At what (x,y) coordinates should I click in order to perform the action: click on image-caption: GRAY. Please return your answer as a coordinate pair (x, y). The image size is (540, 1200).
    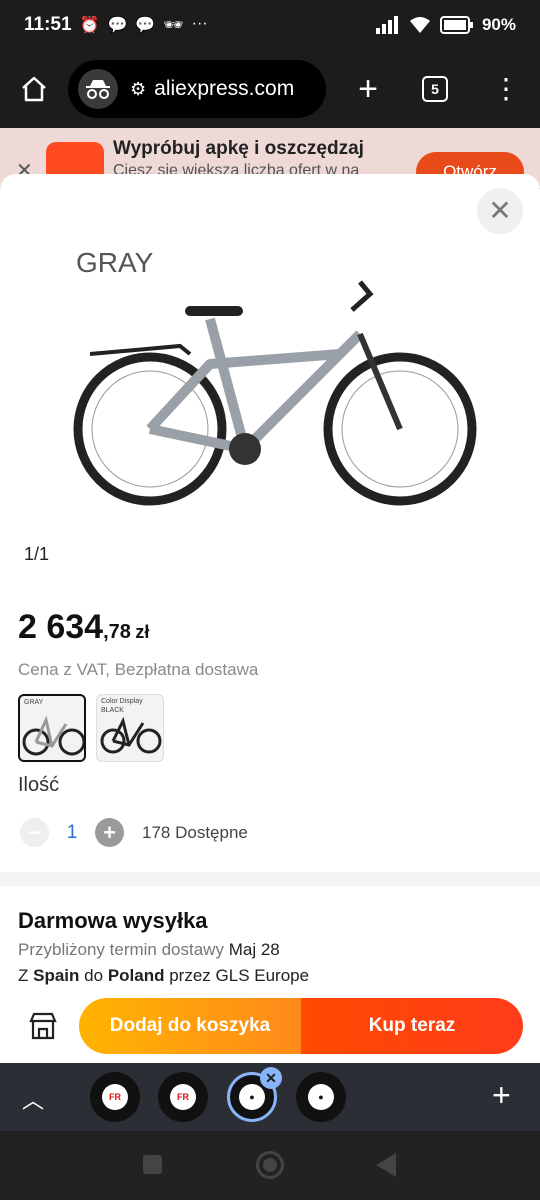
    Looking at the image, I should click on (115, 262).